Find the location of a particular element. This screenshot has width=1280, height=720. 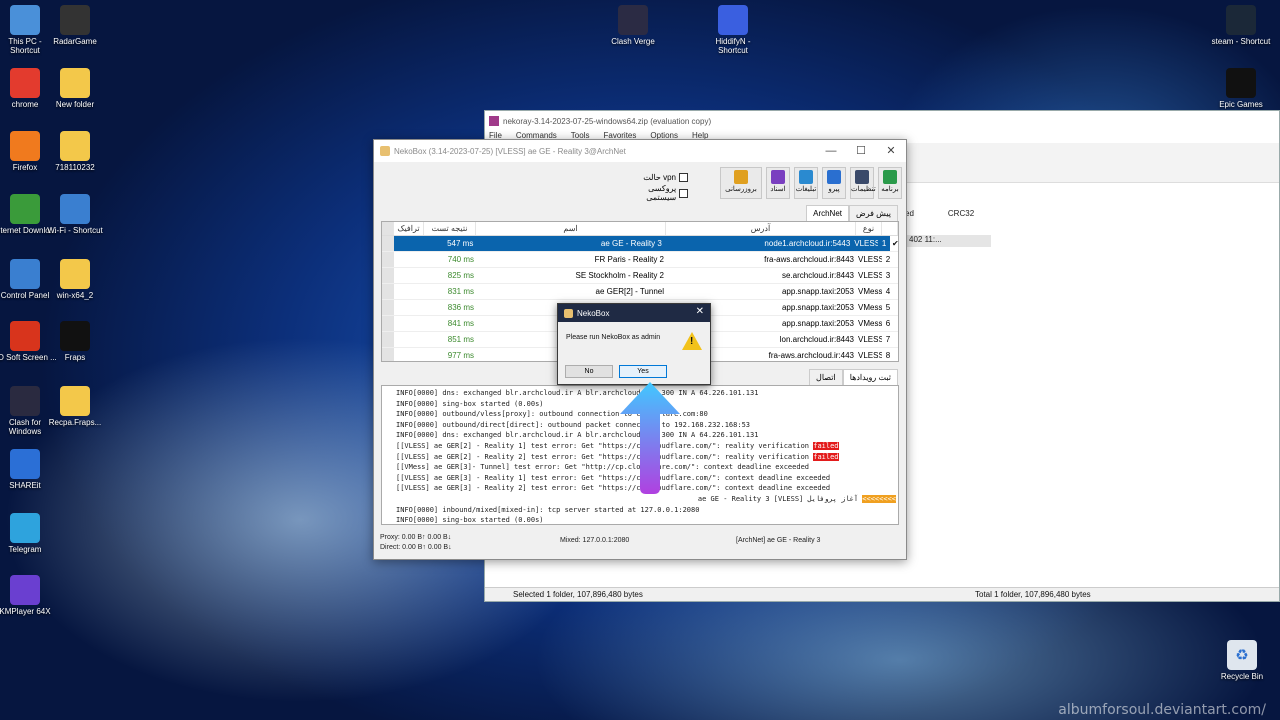

vpn-mode-checkbox is located at coordinates (683, 177).